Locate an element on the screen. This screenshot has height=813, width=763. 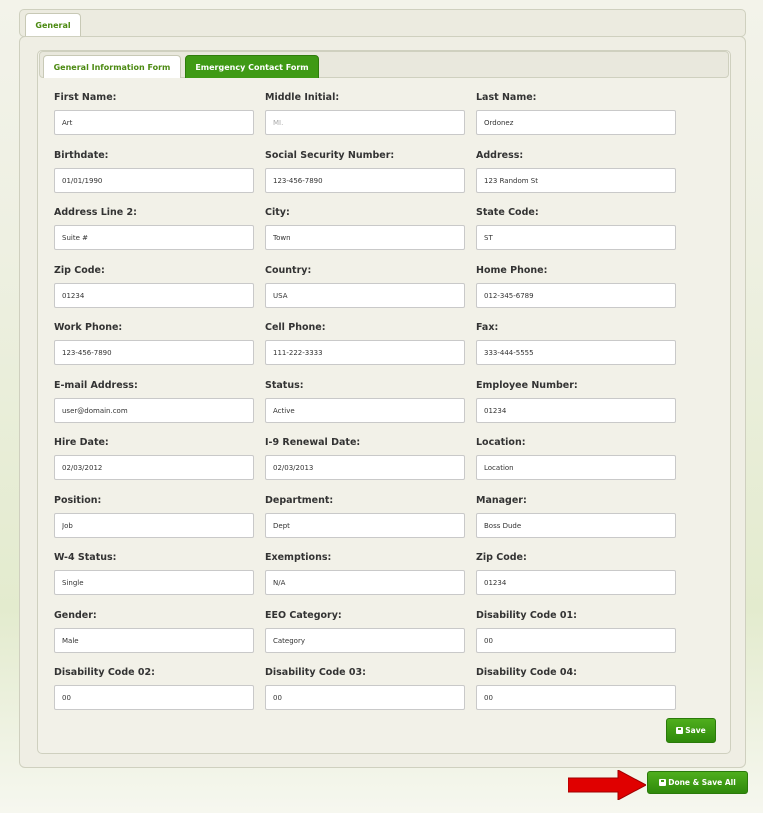
field-birthdate-3: Birthdate: is located at coordinates (154, 171).